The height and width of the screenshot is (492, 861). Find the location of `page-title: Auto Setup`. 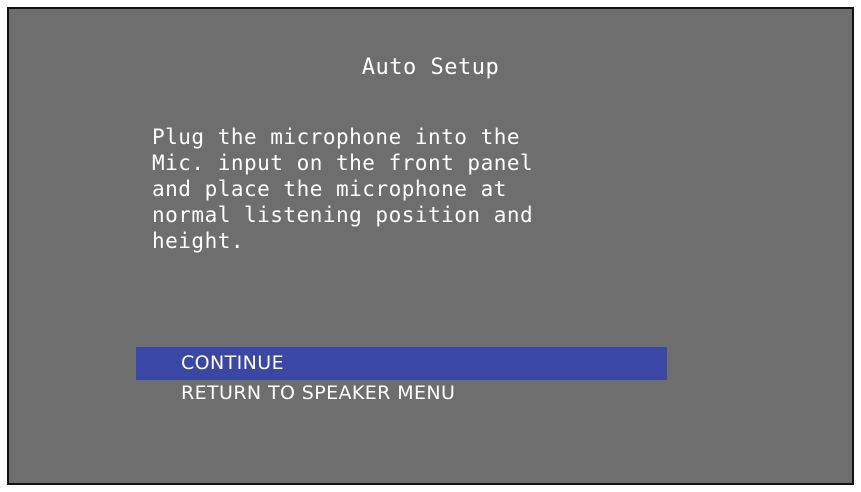

page-title: Auto Setup is located at coordinates (430, 67).